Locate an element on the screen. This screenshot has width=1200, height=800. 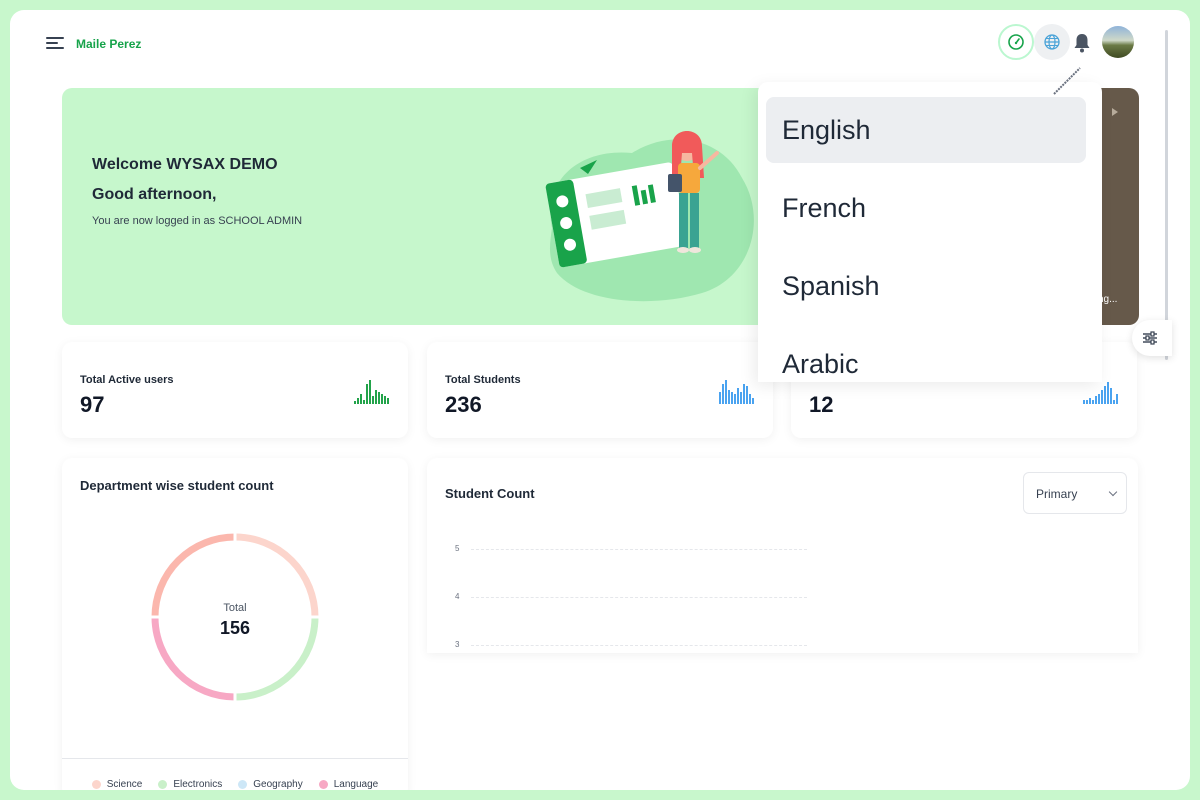
speedometer-button is located at coordinates (1016, 42).